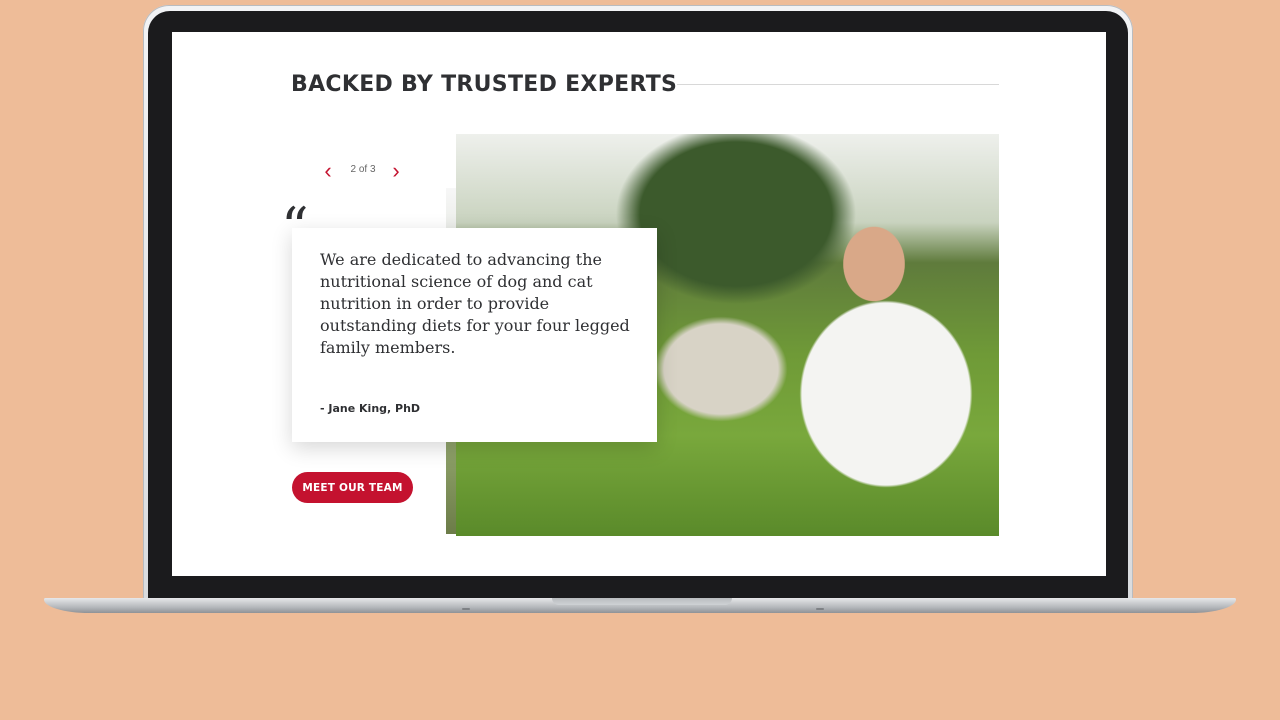 This screenshot has height=720, width=1280. I want to click on section-title: BACKED BY TRUSTED EXPERTS, so click(484, 84).